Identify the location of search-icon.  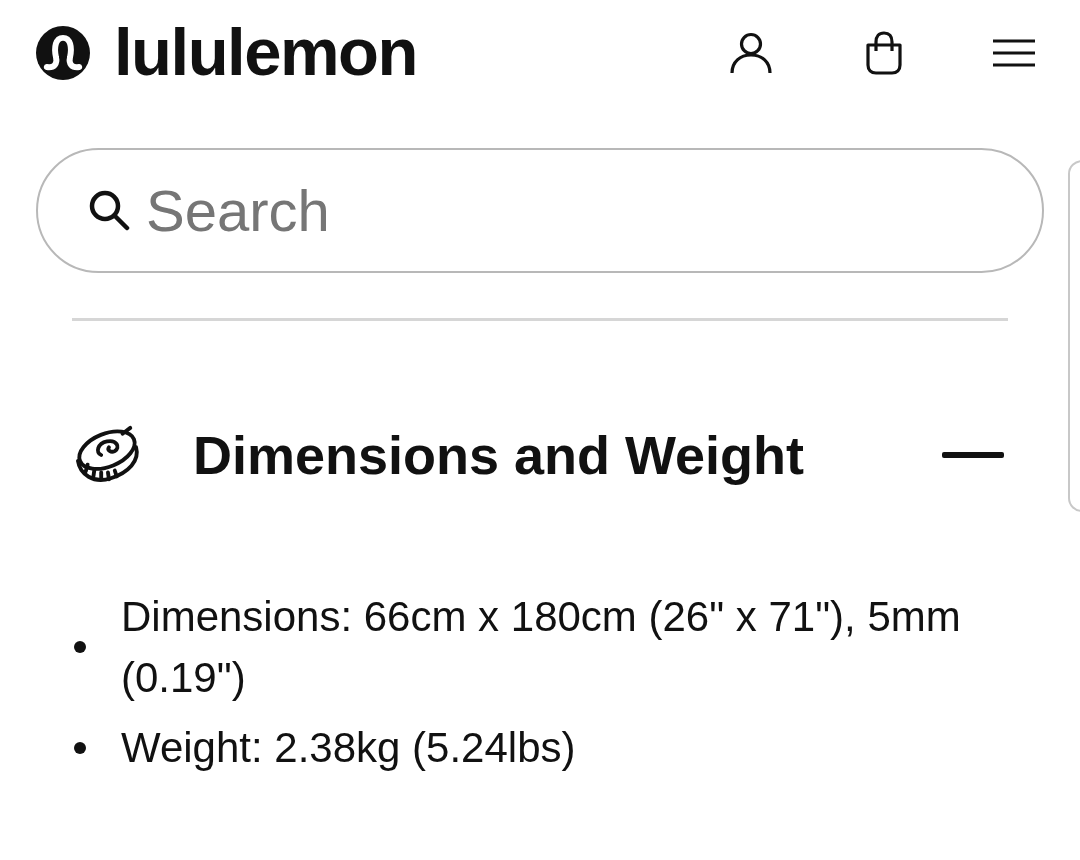
(109, 210).